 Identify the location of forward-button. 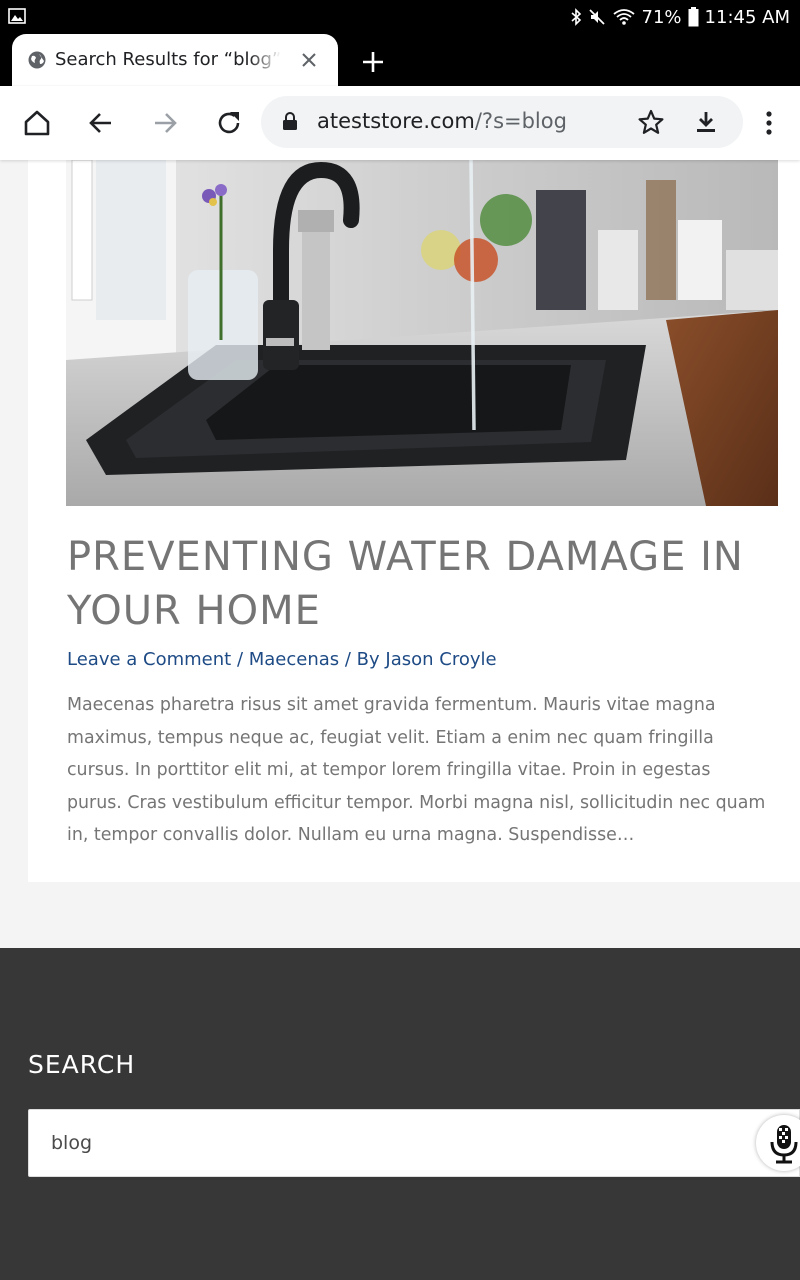
(165, 123).